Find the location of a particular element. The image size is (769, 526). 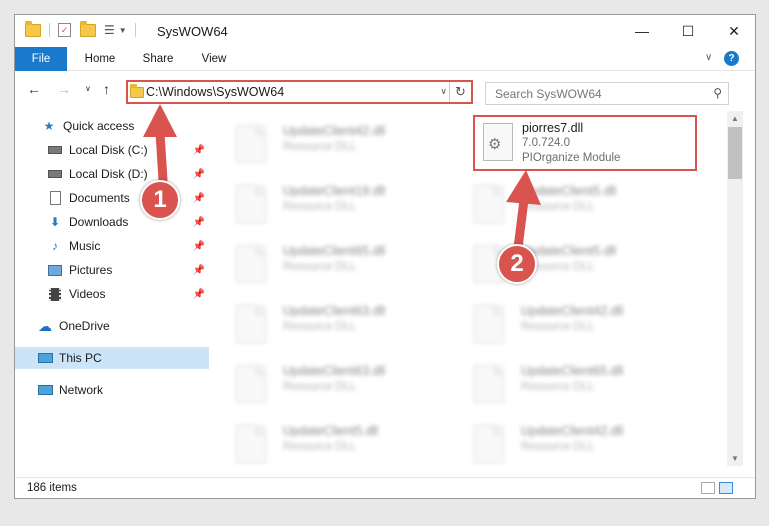

forward-arrow-icon: → is located at coordinates (64, 89).